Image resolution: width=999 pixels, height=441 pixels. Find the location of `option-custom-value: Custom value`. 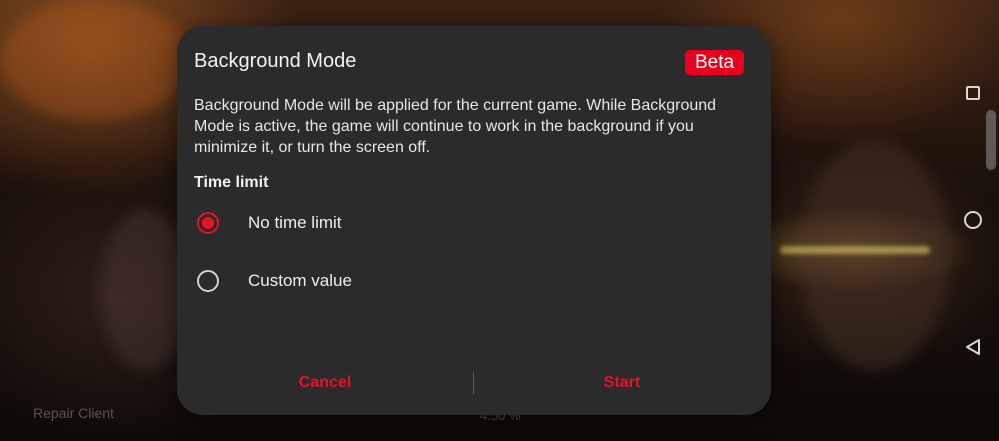

option-custom-value: Custom value is located at coordinates (397, 281).